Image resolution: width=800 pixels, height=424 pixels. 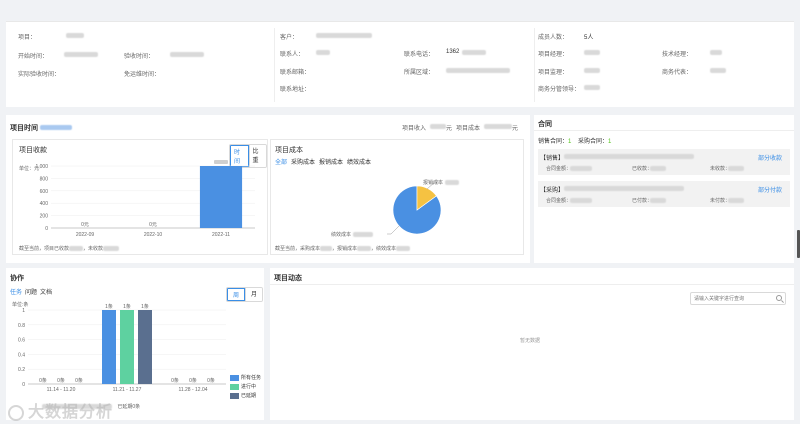 What do you see at coordinates (770, 189) in the screenshot?
I see `contract-status-link: 部分付款` at bounding box center [770, 189].